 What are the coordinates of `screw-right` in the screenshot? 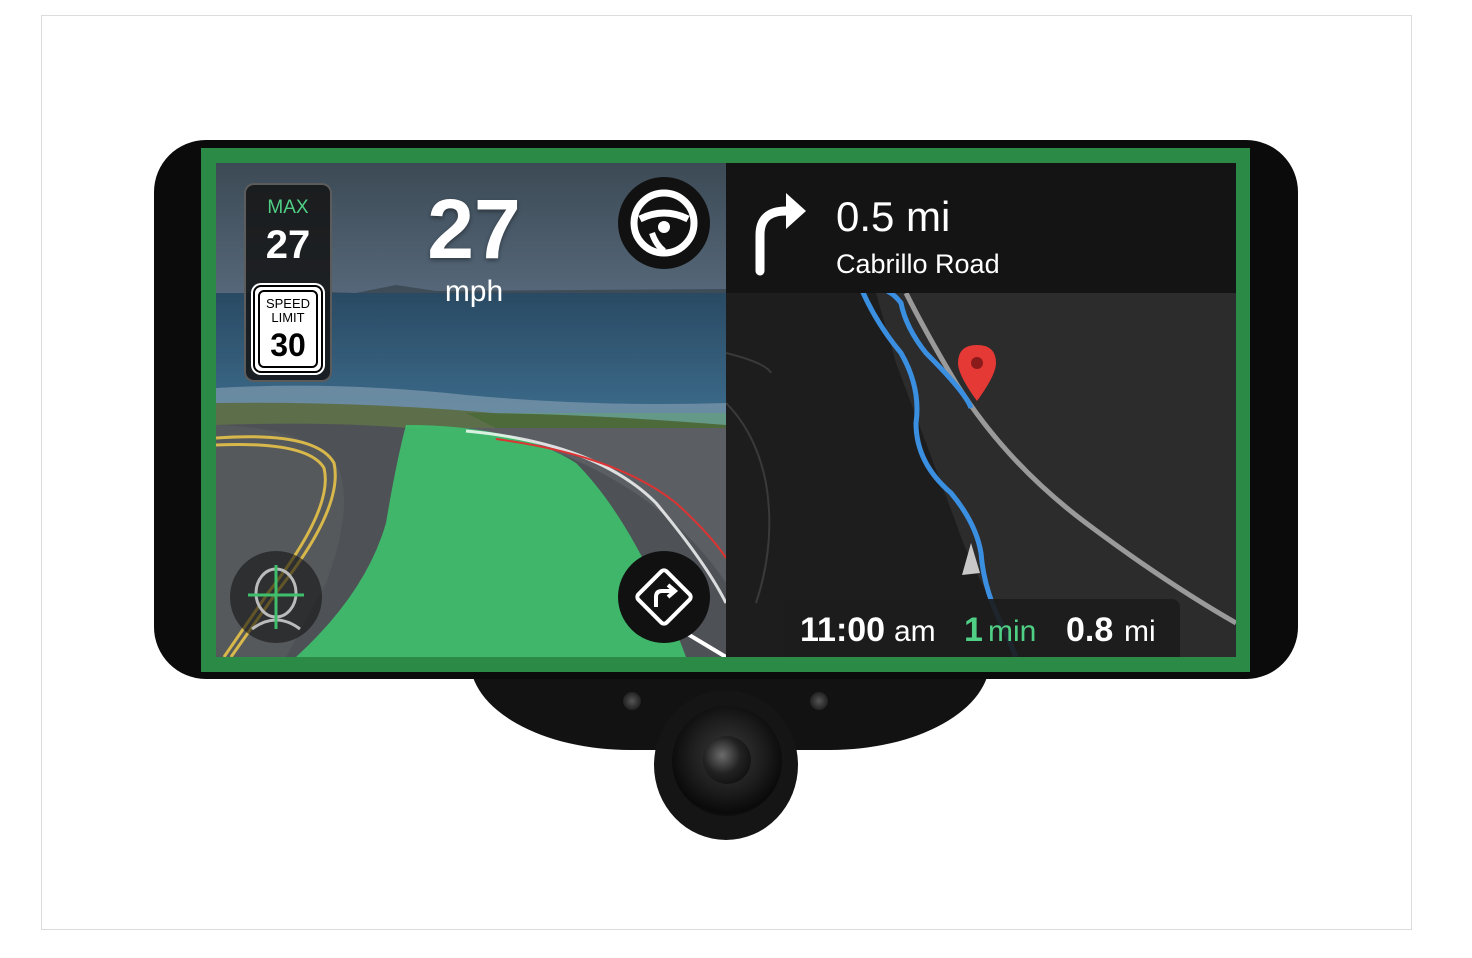 It's located at (819, 701).